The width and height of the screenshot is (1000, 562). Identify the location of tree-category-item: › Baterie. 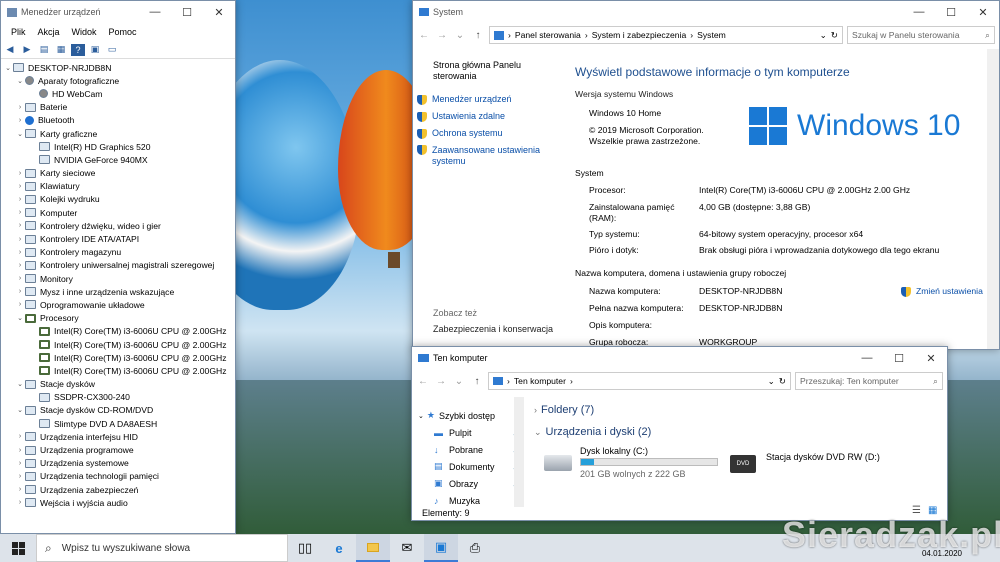
(118, 107).